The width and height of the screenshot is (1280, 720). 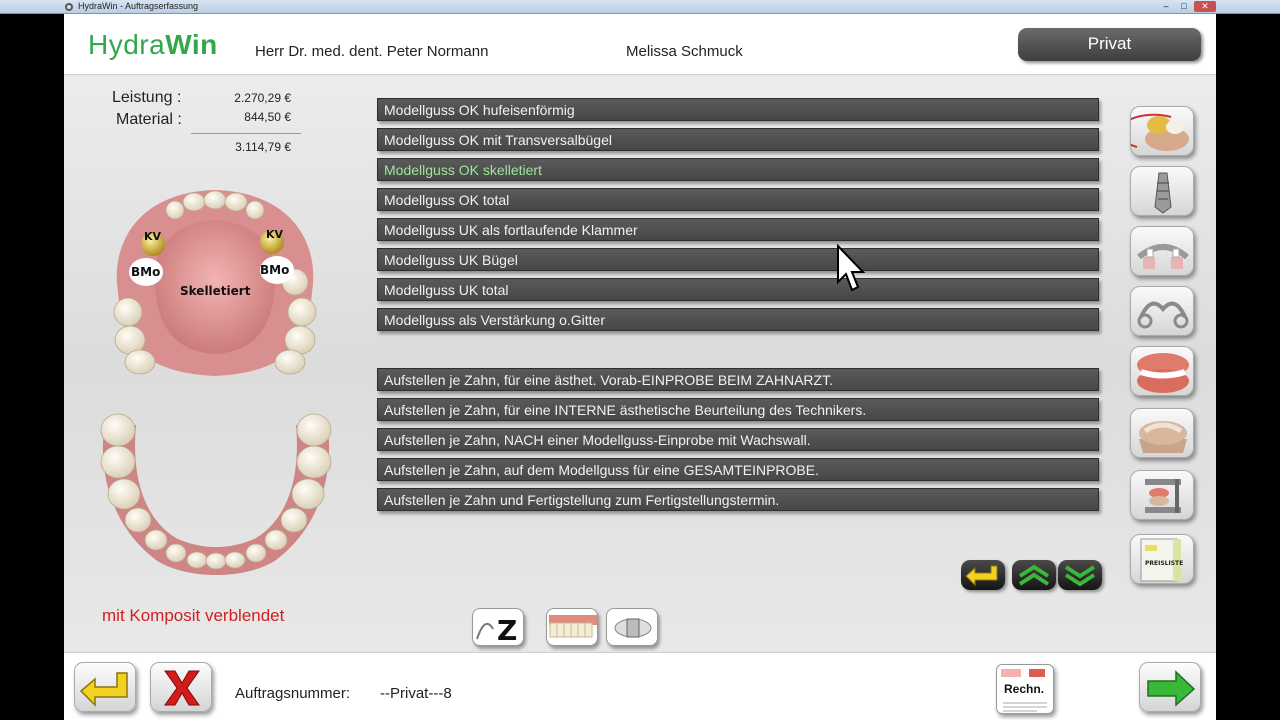 What do you see at coordinates (275, 234) in the screenshot?
I see `kv-right-label: KV` at bounding box center [275, 234].